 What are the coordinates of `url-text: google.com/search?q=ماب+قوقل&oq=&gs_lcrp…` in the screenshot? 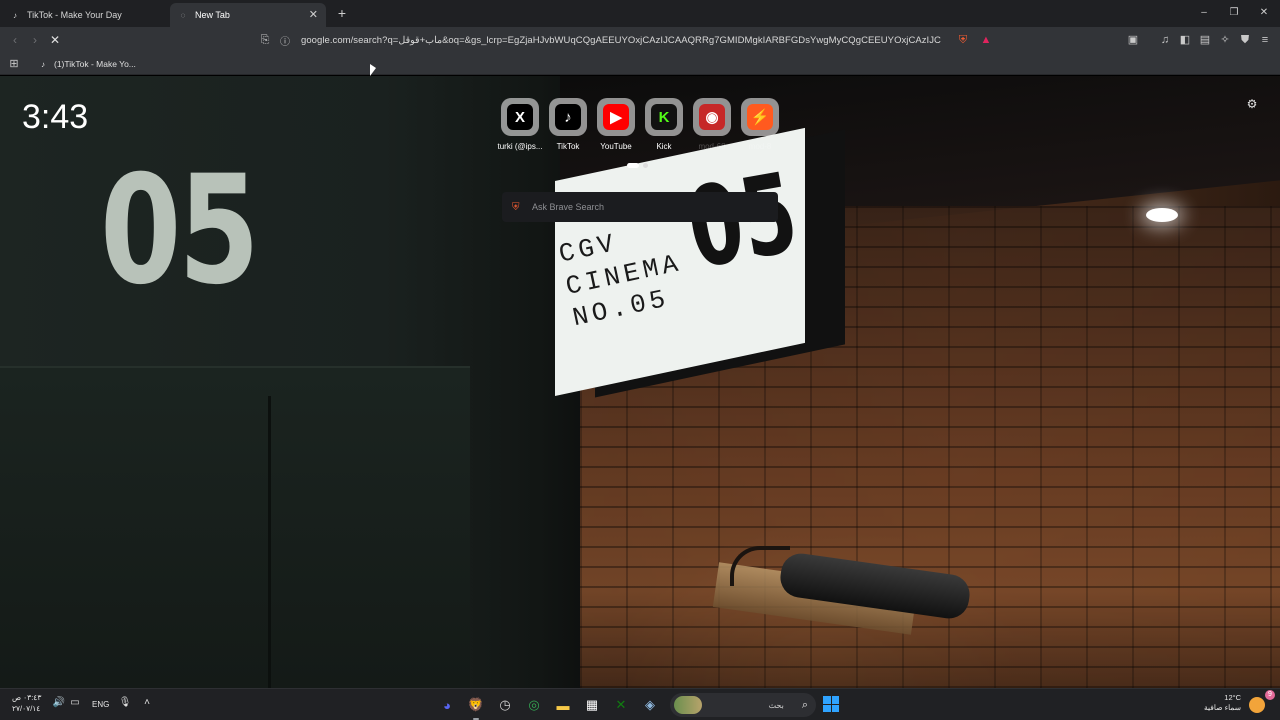 It's located at (621, 40).